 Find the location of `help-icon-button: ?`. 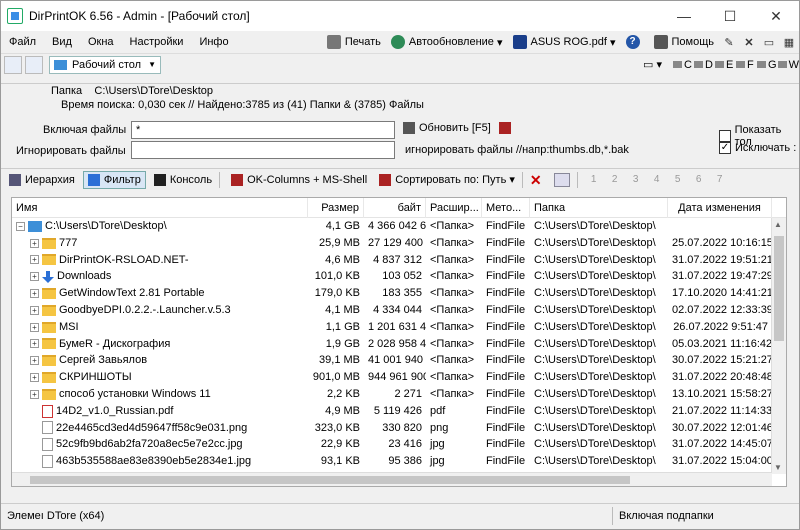

help-icon-button: ? is located at coordinates (635, 42).